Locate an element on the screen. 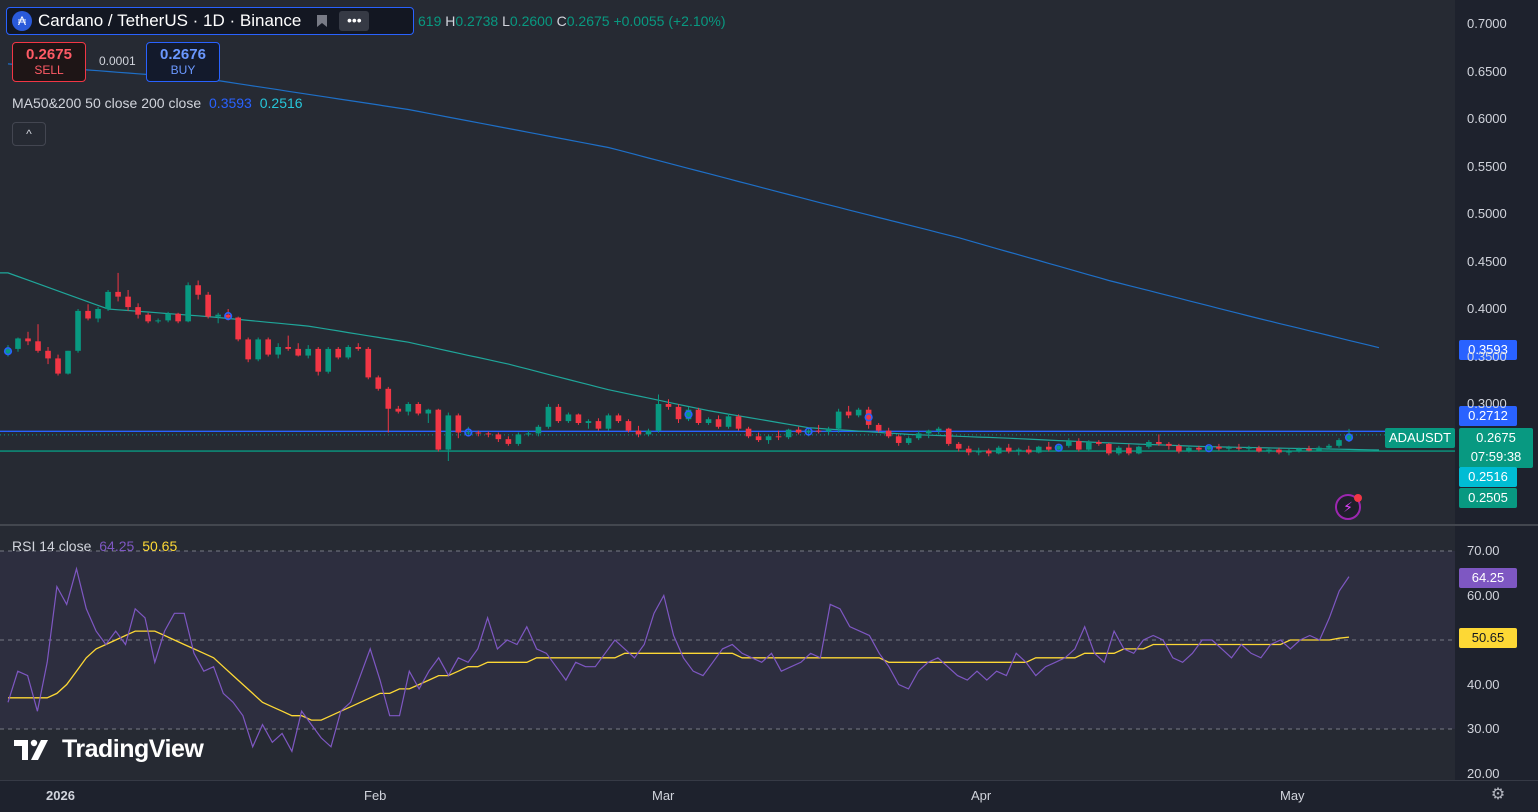 This screenshot has width=1538, height=812. price-axis-tick: 0.5000 is located at coordinates (1487, 213).